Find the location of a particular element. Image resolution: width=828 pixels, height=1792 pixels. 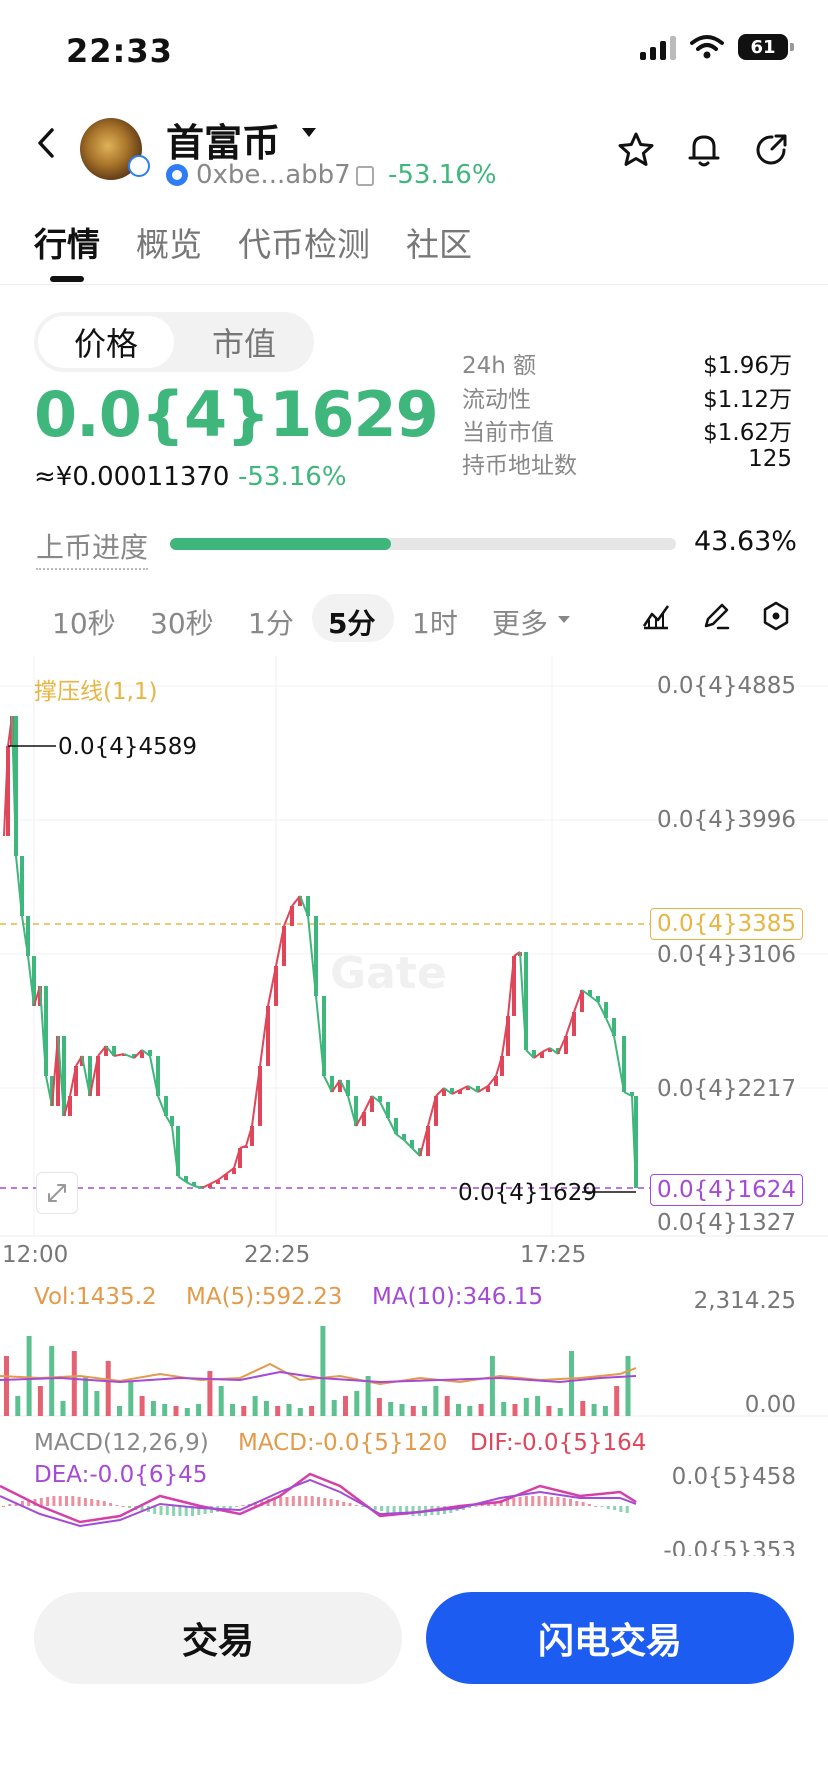

interval-more: 更多 is located at coordinates (520, 622).